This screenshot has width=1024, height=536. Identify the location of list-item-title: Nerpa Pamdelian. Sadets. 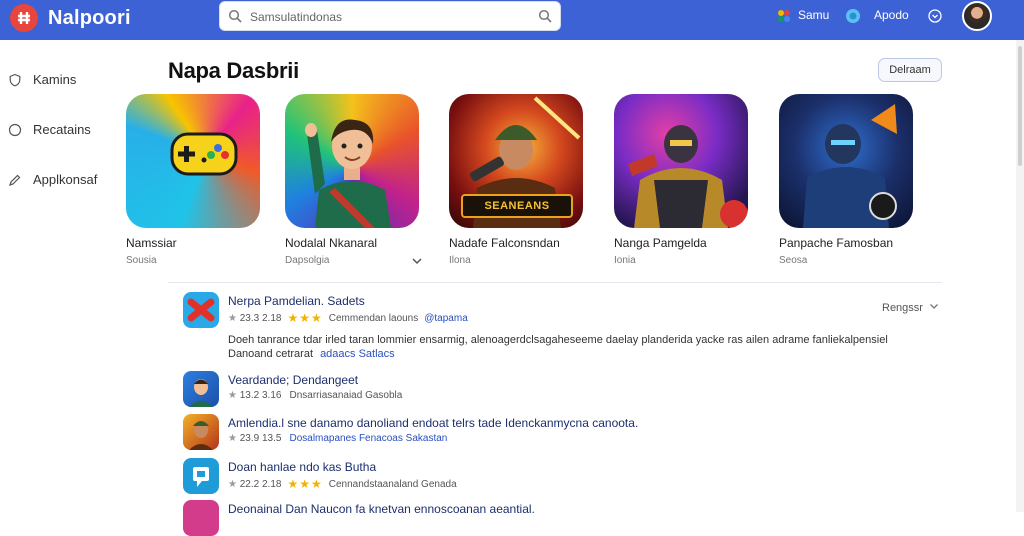
(296, 301).